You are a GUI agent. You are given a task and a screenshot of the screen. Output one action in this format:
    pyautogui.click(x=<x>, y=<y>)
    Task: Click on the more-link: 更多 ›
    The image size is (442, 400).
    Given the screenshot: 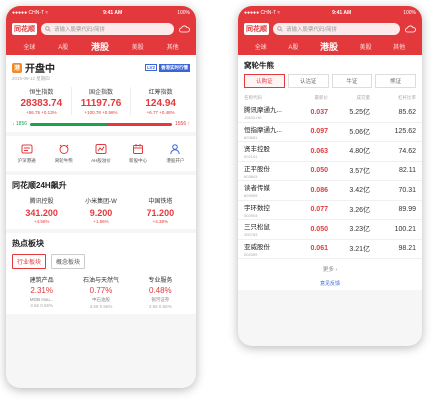 What is the action you would take?
    pyautogui.click(x=330, y=268)
    